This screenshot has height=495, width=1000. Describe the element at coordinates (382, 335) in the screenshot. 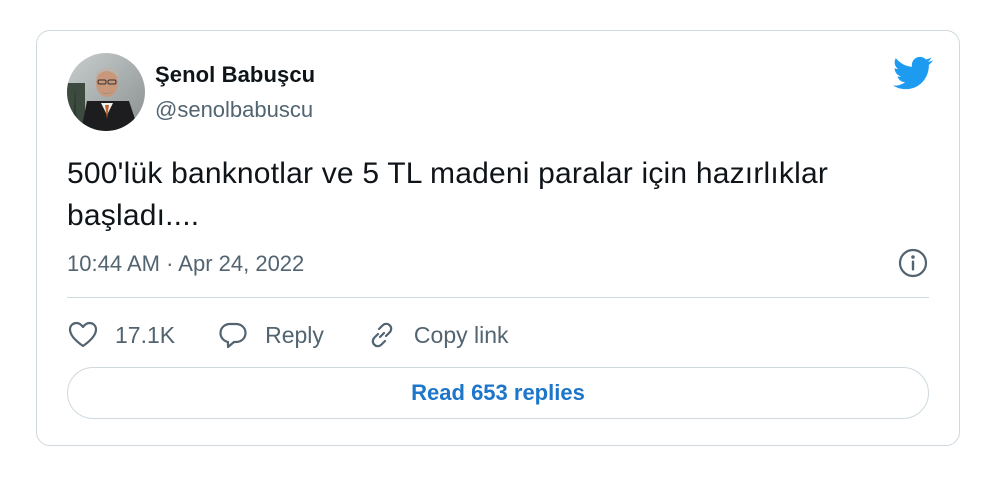

I see `link-icon` at that location.